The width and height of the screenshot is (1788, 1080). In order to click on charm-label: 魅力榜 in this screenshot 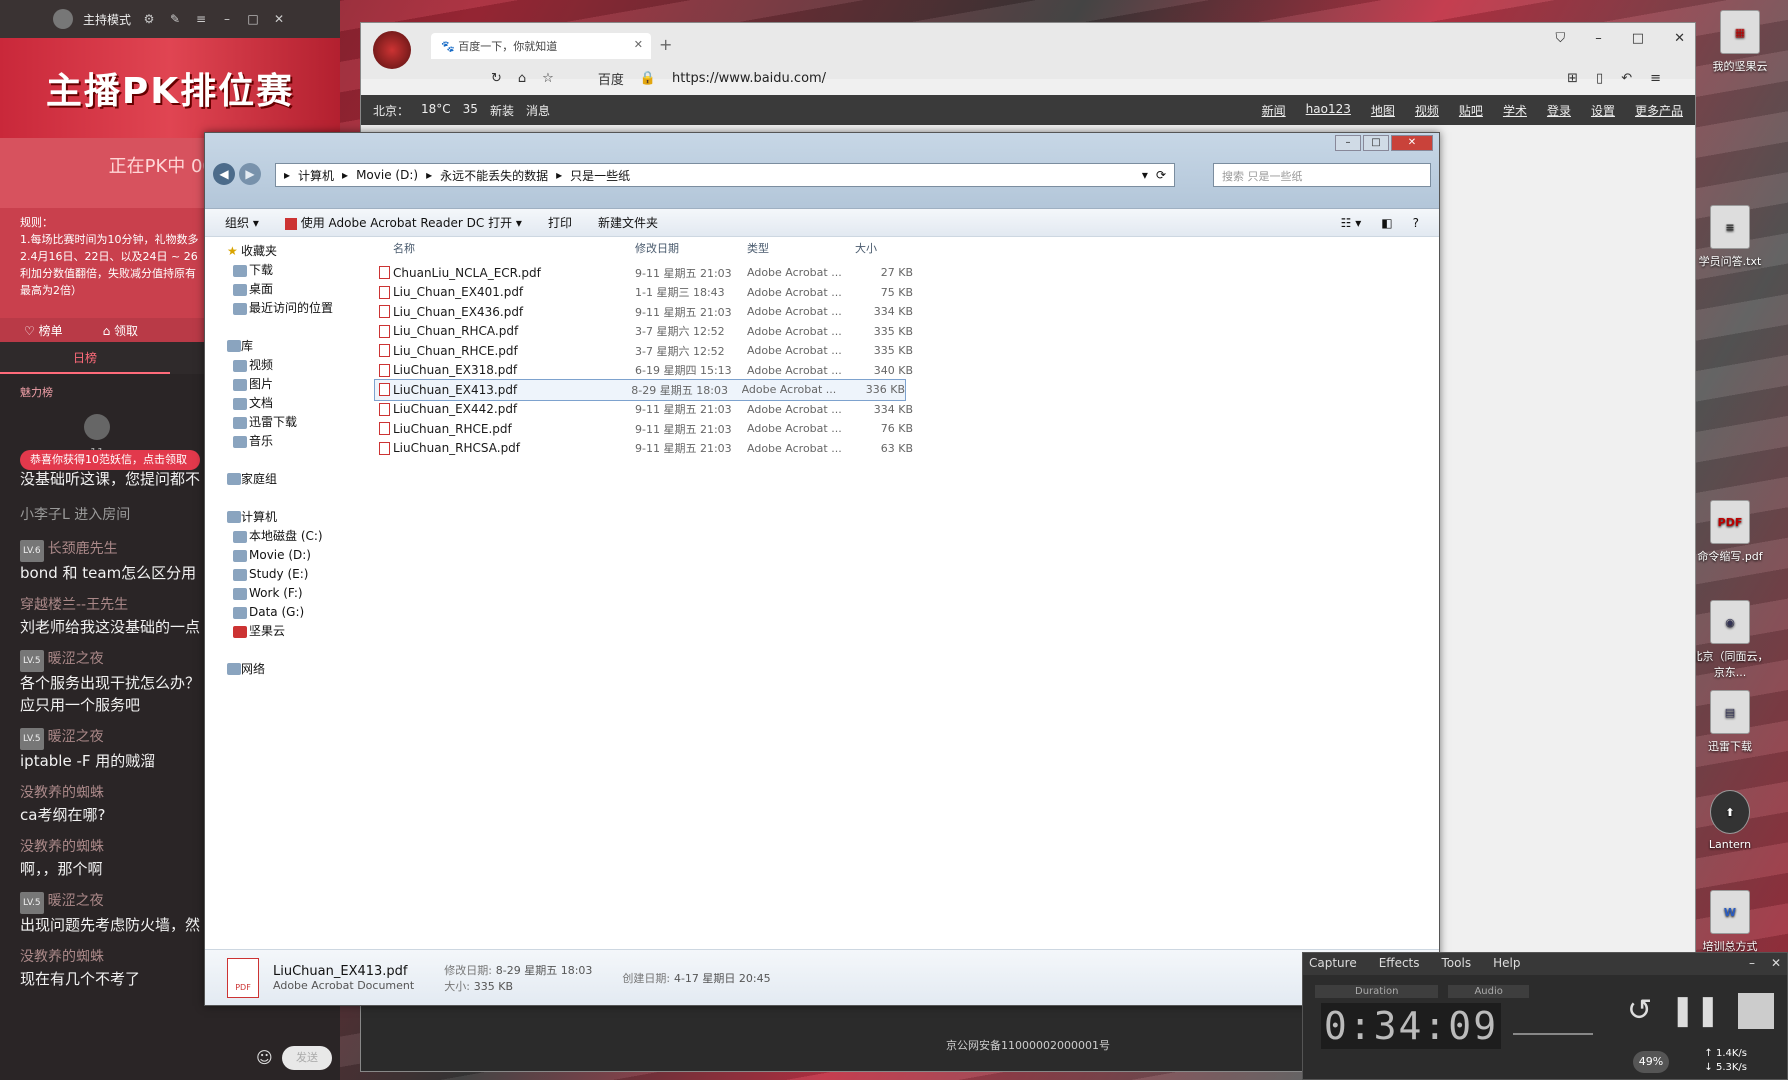, I will do `click(36, 392)`.